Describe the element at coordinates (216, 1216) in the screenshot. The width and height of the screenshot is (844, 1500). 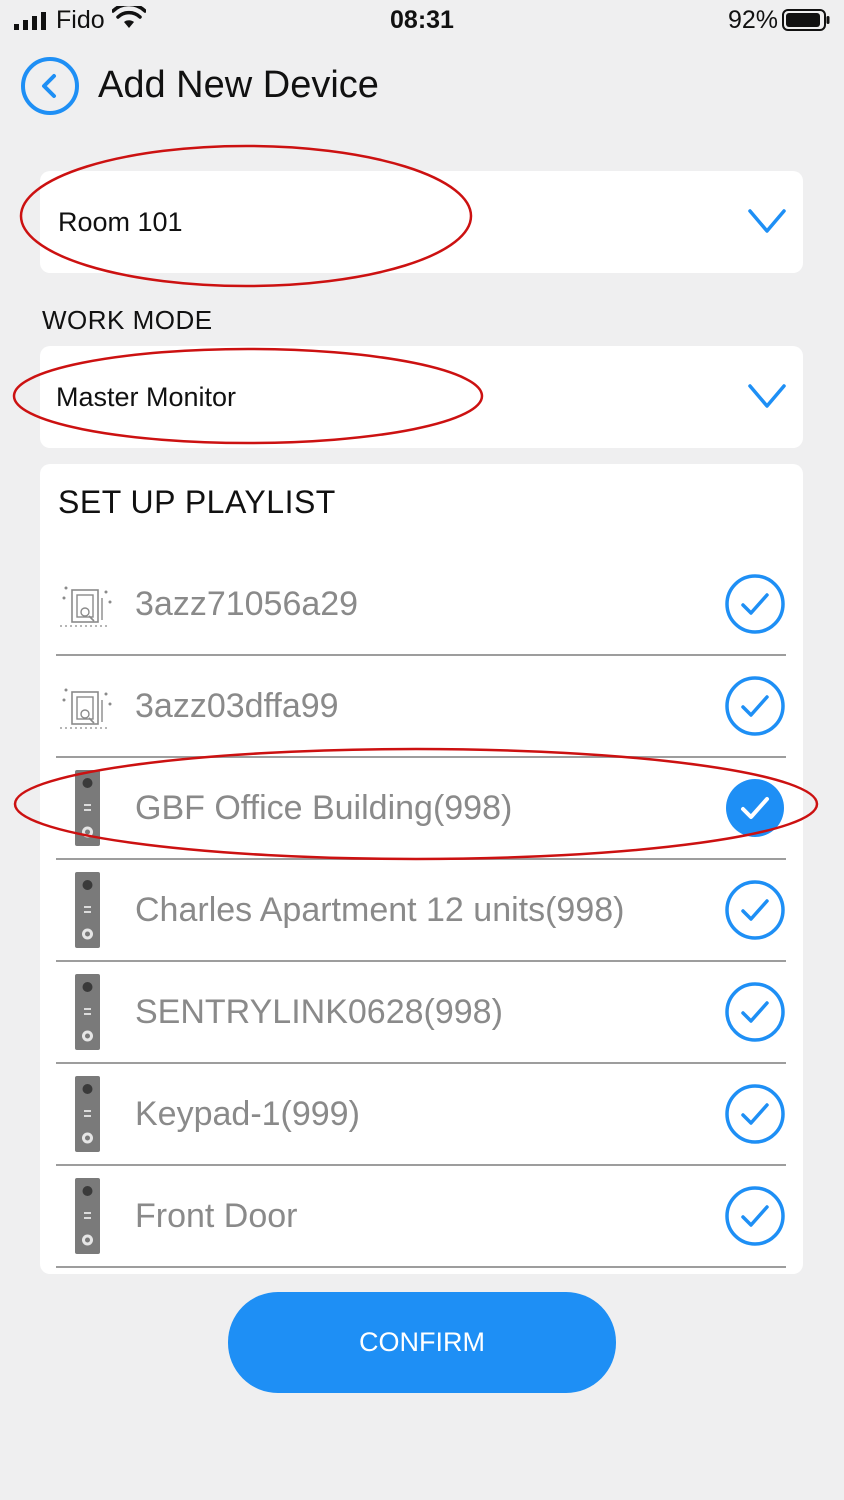
I see `playlist-item-label: Front Door` at that location.